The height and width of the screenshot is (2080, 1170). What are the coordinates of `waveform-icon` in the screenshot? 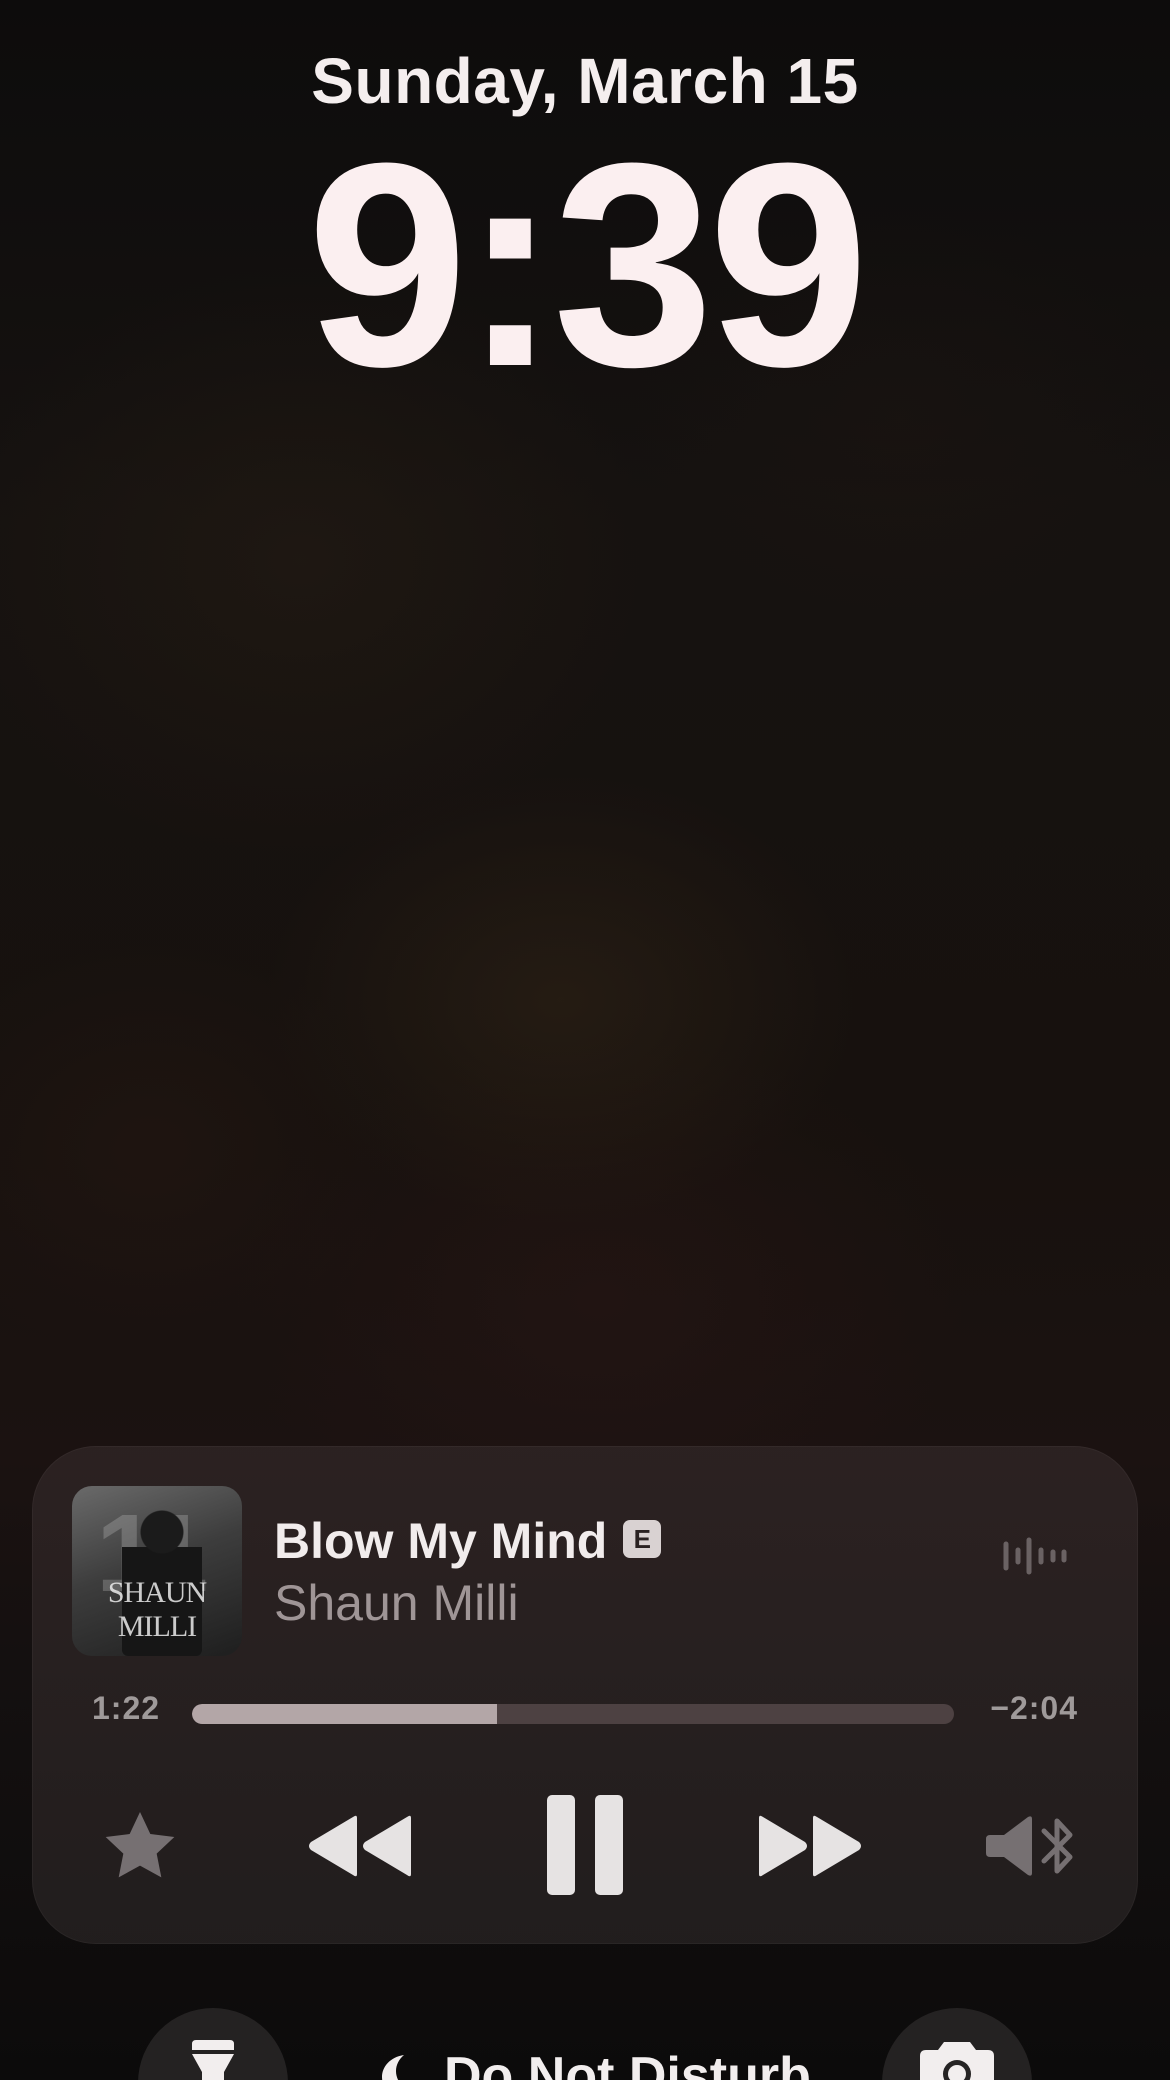 It's located at (1035, 1556).